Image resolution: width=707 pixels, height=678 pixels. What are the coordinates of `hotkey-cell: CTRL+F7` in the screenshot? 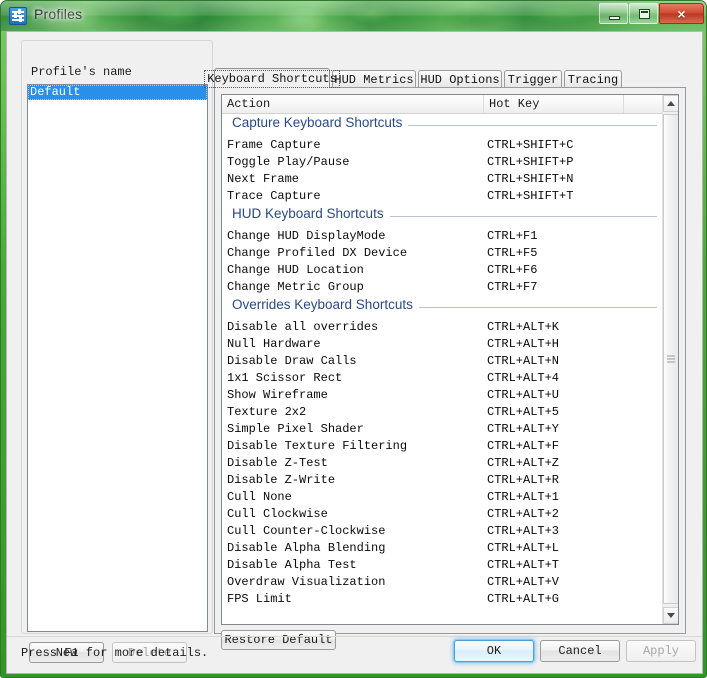 It's located at (512, 287).